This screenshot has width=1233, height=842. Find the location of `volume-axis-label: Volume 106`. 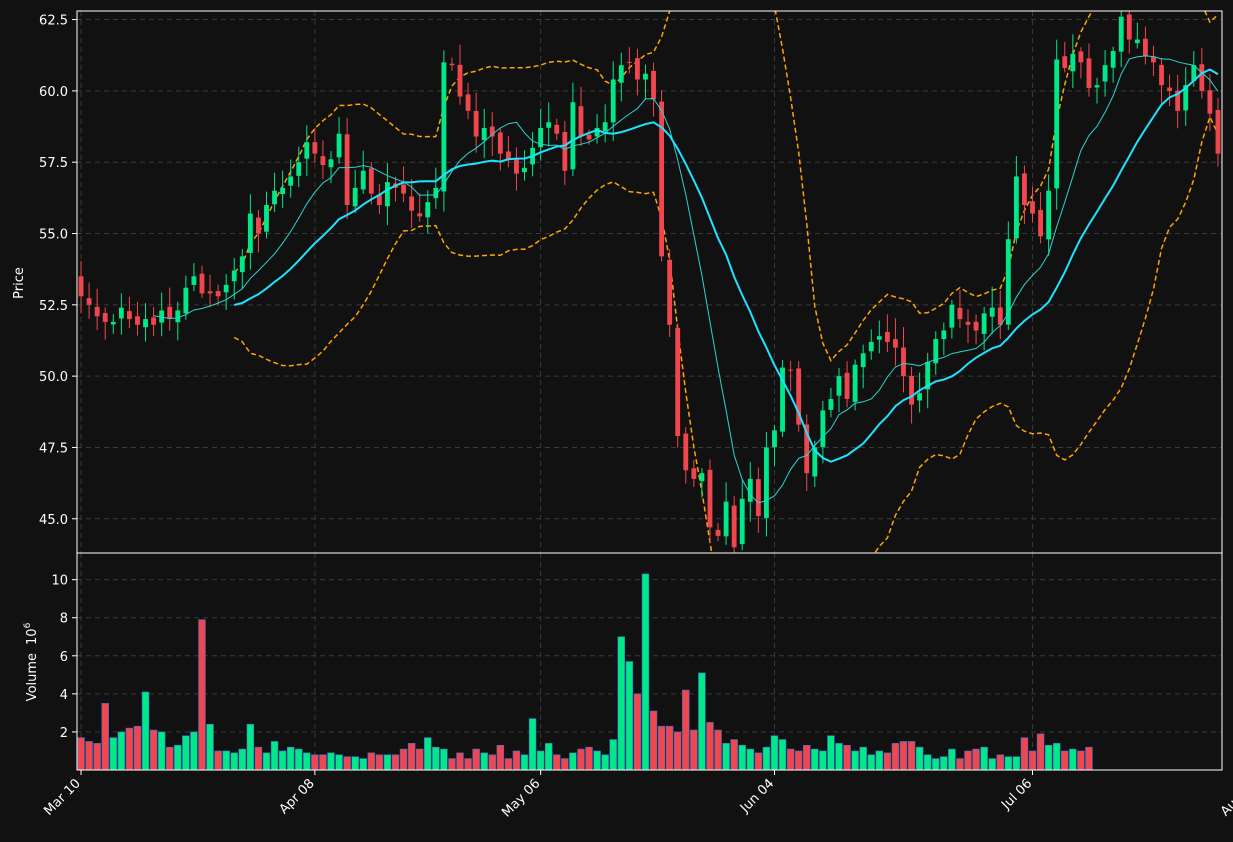

volume-axis-label: Volume 106 is located at coordinates (31, 661).